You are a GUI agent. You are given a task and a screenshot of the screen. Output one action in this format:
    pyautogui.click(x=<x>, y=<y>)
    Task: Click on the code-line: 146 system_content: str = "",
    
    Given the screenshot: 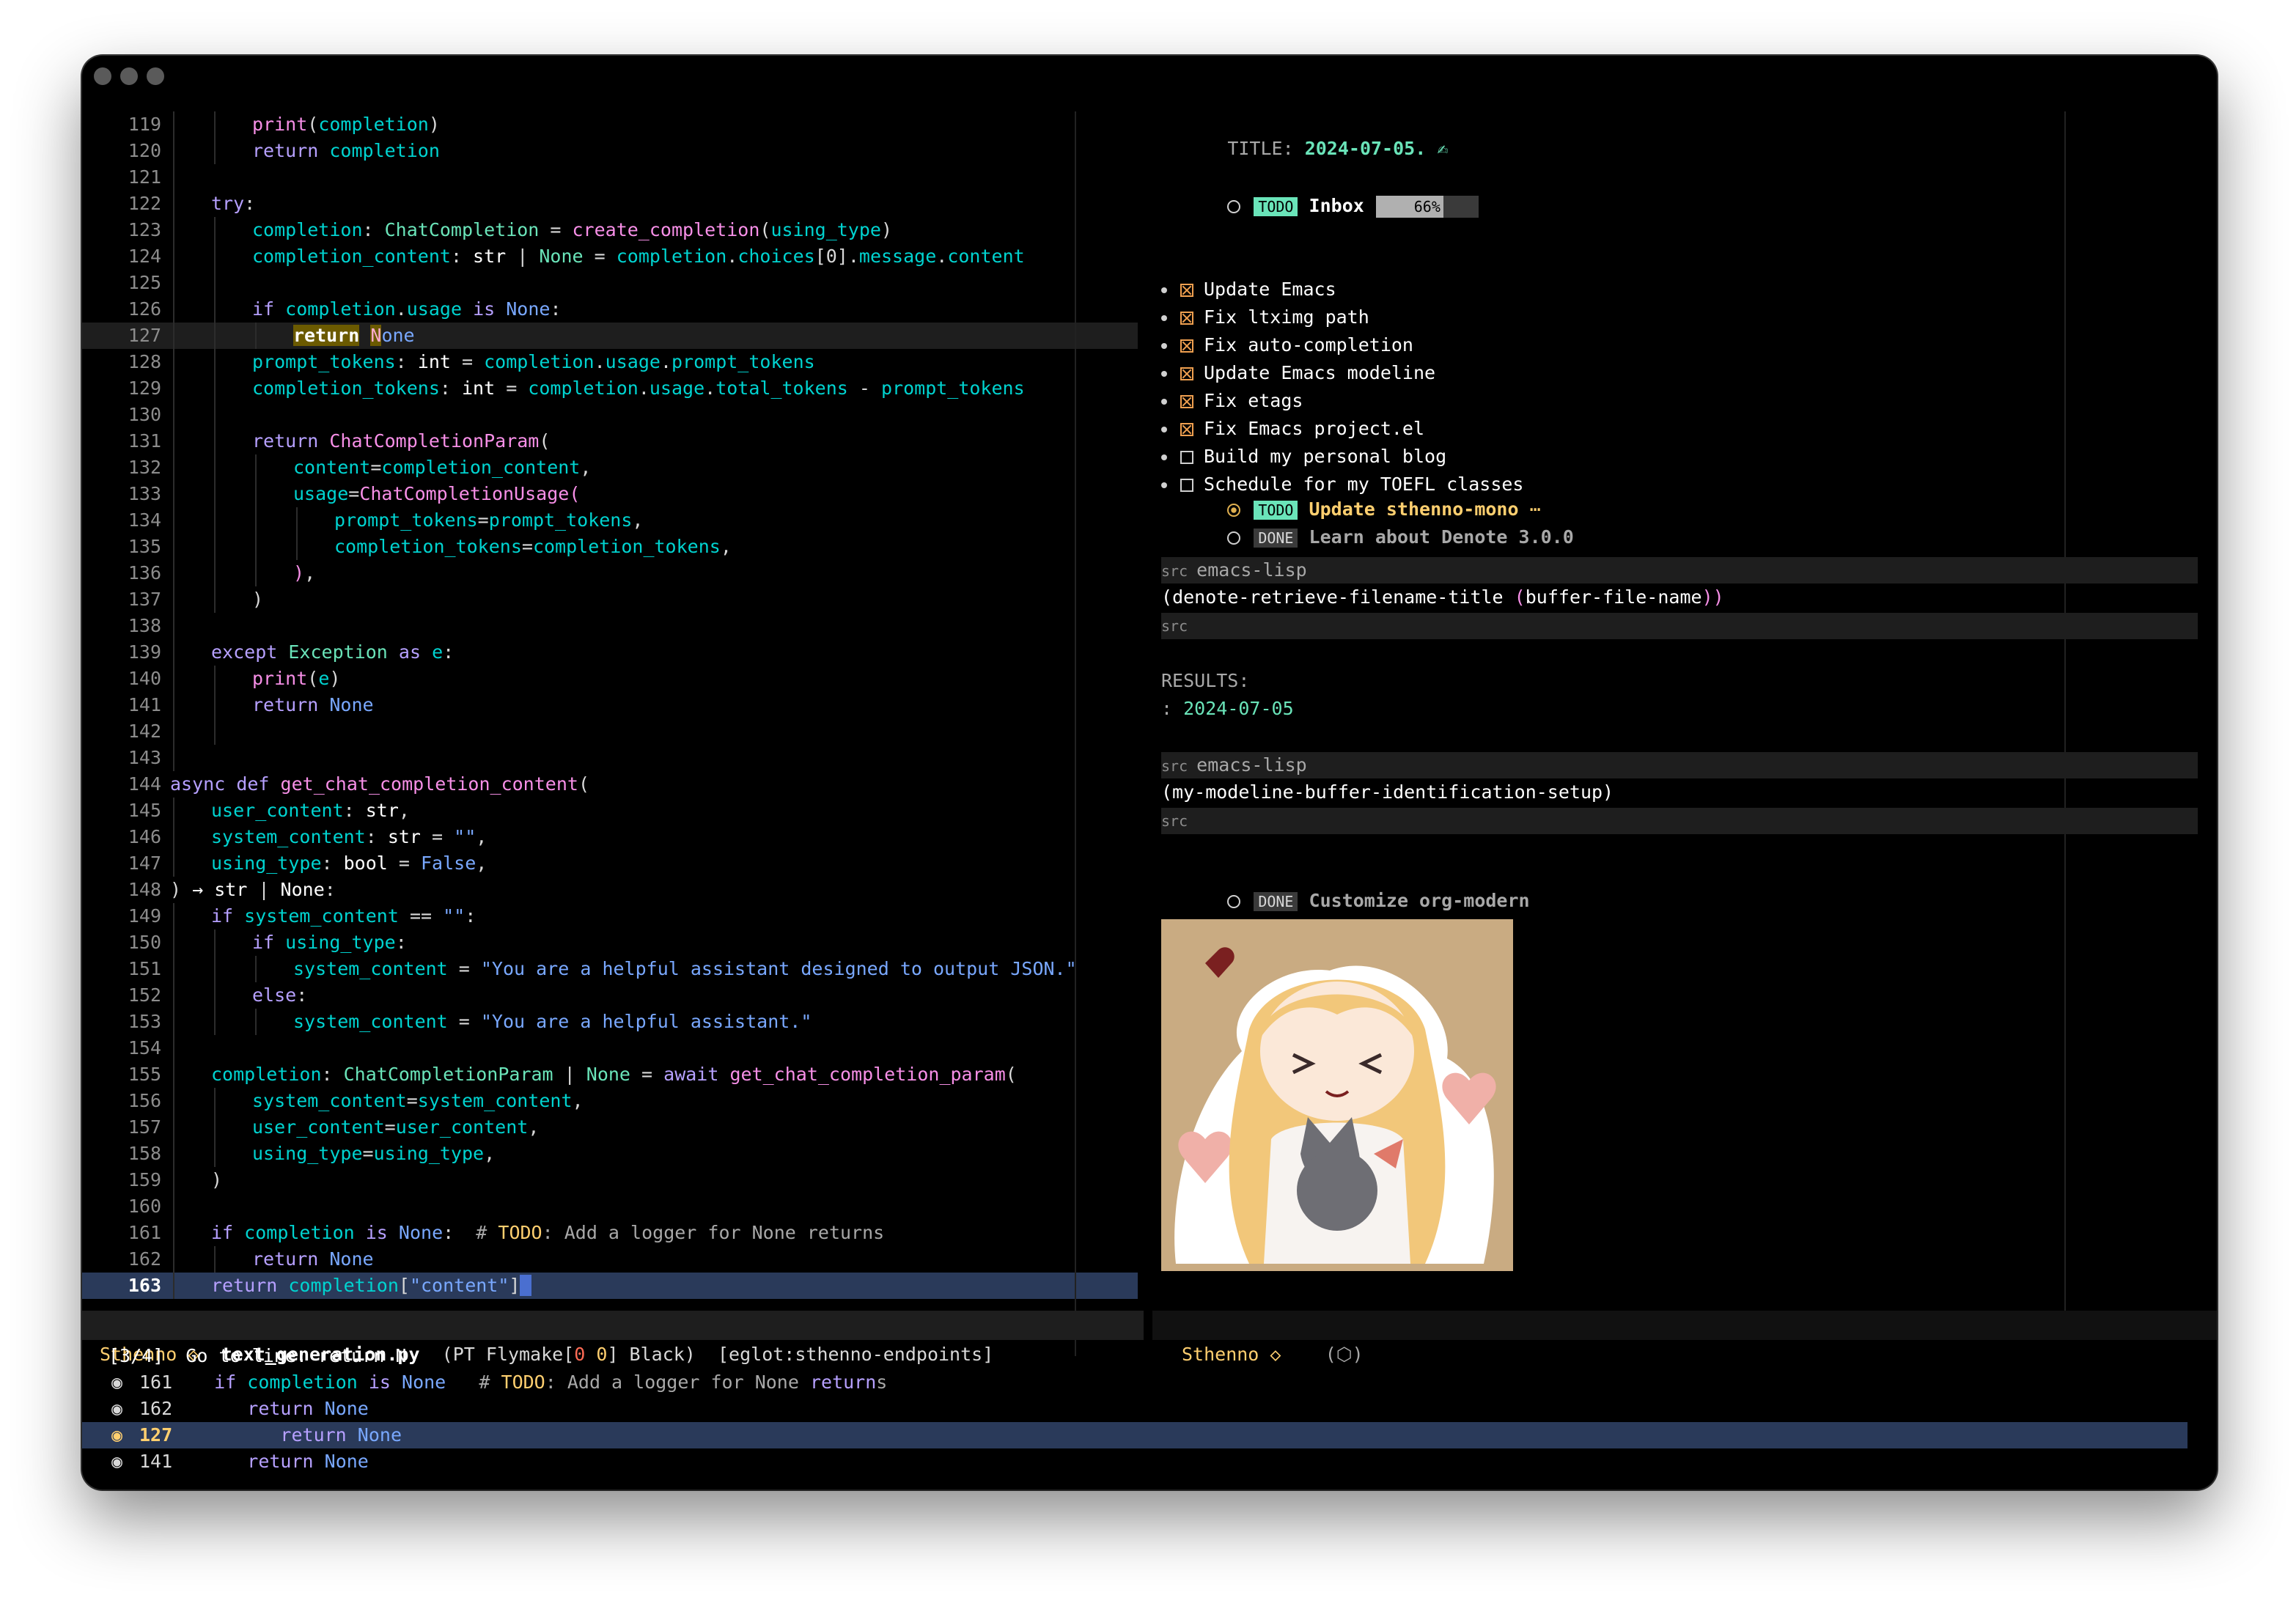 What is the action you would take?
    pyautogui.click(x=610, y=837)
    